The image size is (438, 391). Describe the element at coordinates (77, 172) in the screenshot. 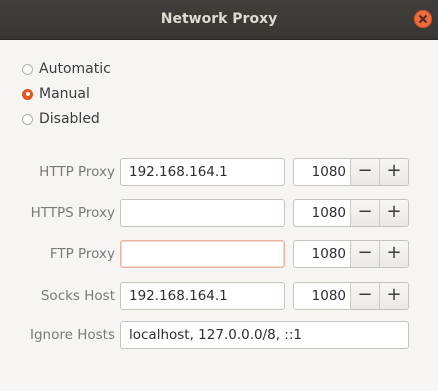

I see `http-proxy-label: HTTP Proxy` at that location.